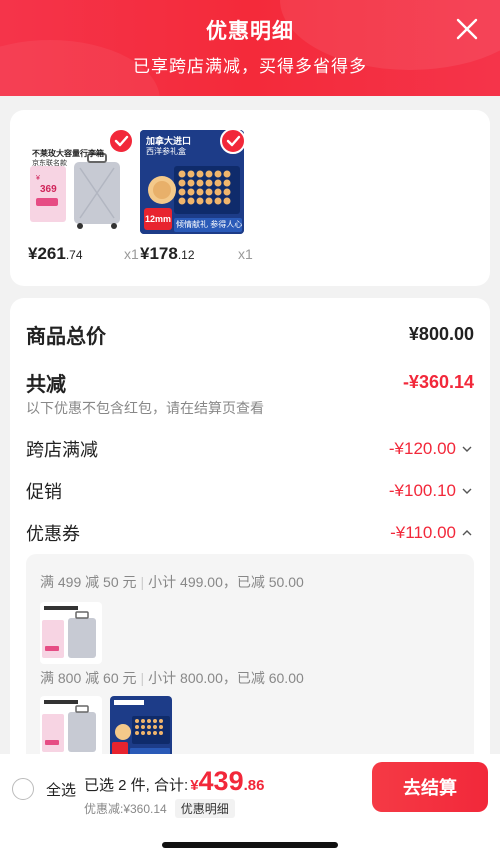  What do you see at coordinates (55, 253) in the screenshot?
I see `product-price: ¥261.74` at bounding box center [55, 253].